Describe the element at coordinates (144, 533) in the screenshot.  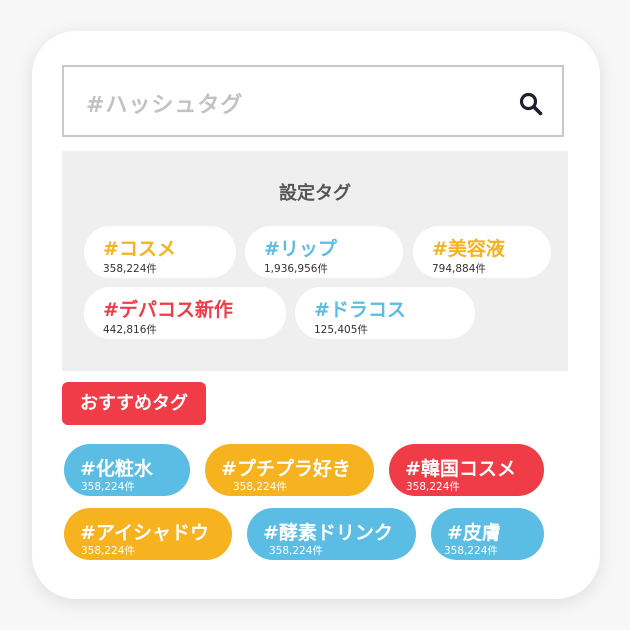
I see `tag-name: #アイシャドウ` at that location.